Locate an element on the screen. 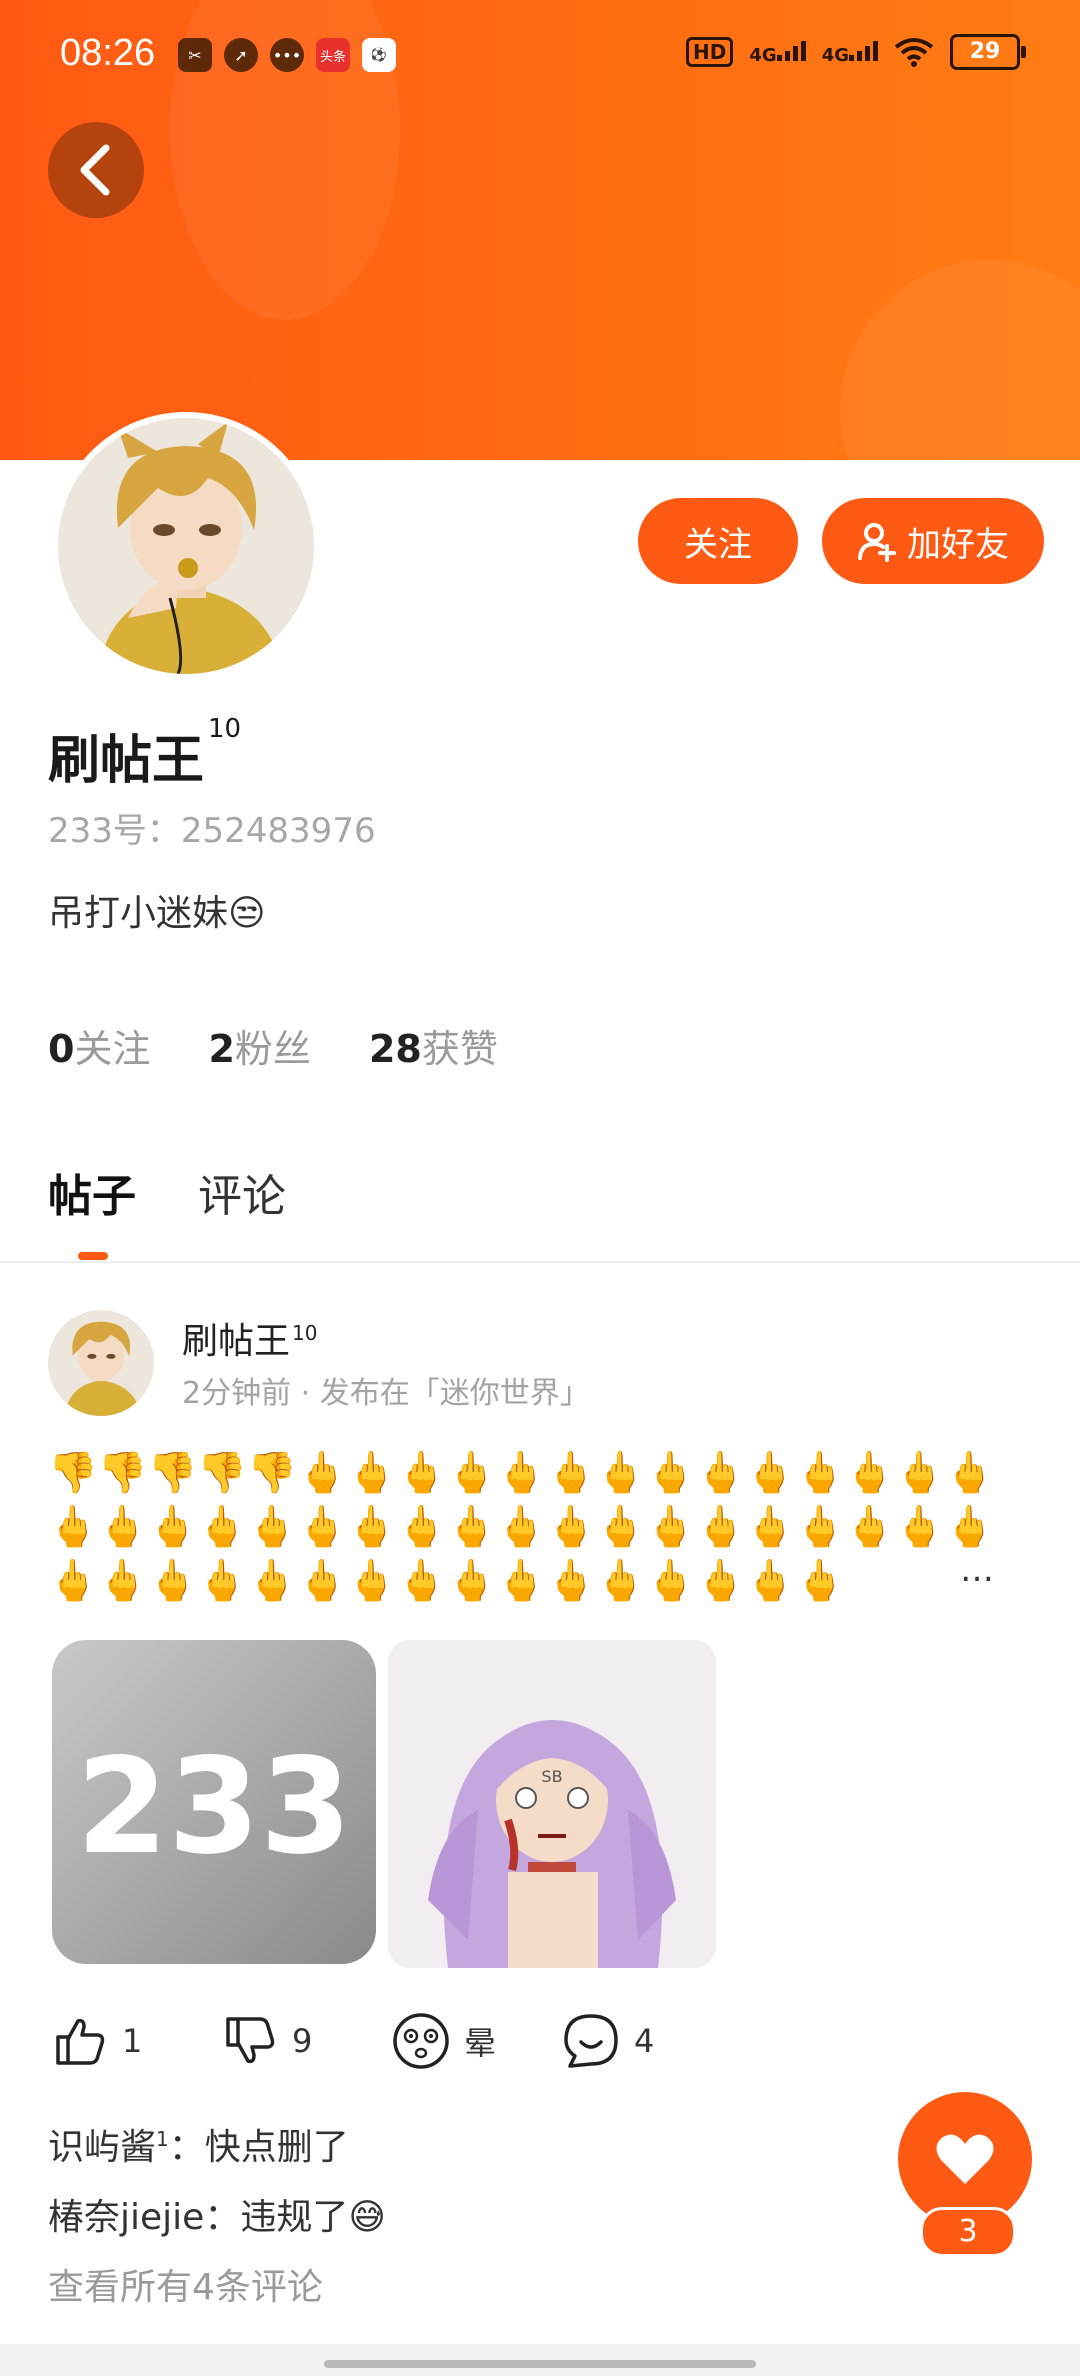 This screenshot has height=2376, width=1080. toutiao-notification-icon: 头条 is located at coordinates (333, 55).